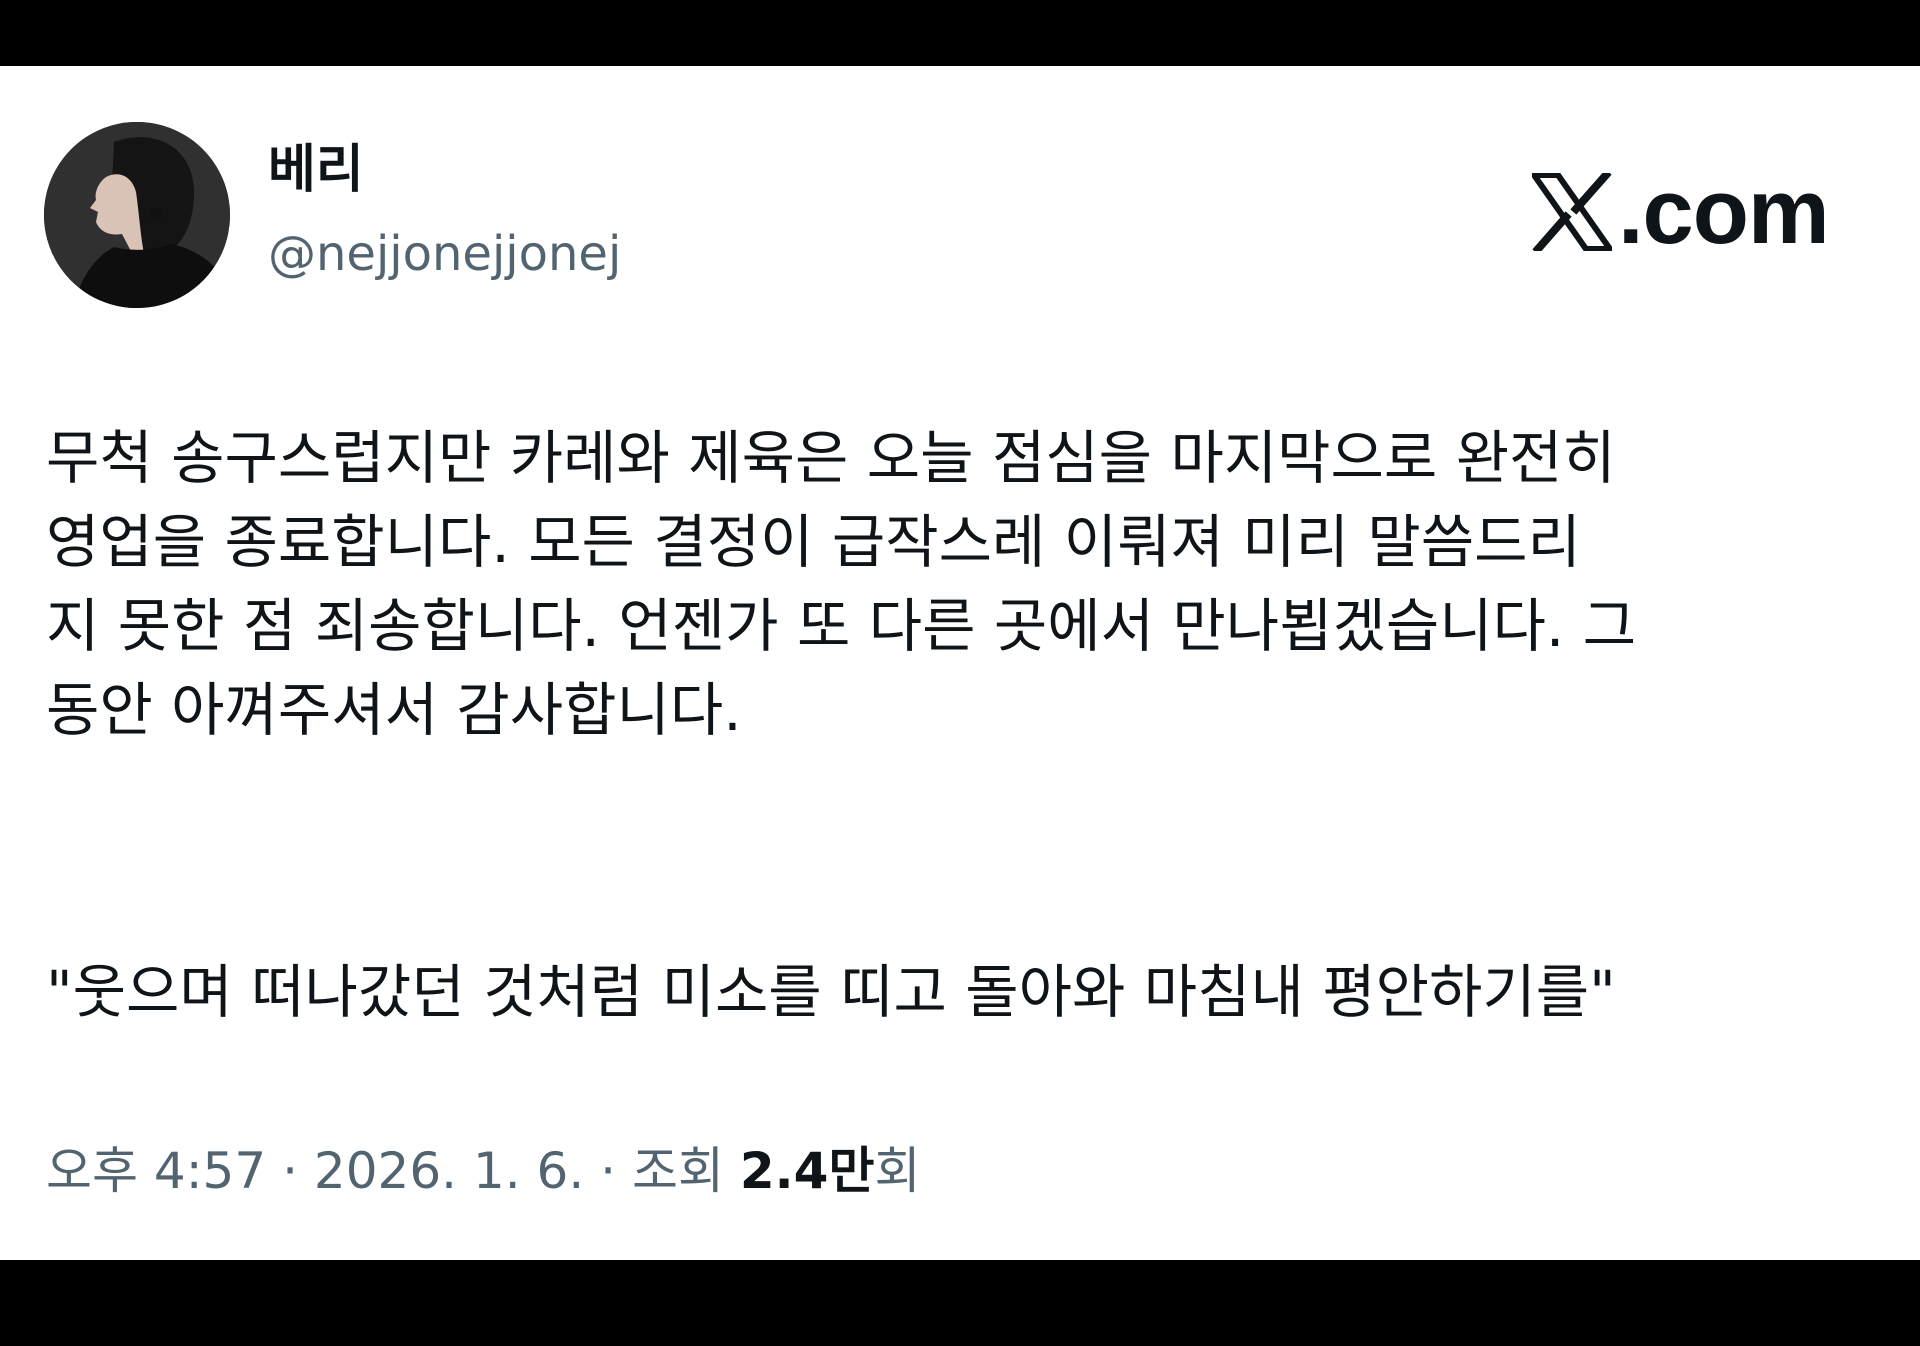  Describe the element at coordinates (449, 1171) in the screenshot. I see `post-date: 2026. 1. 6.` at that location.